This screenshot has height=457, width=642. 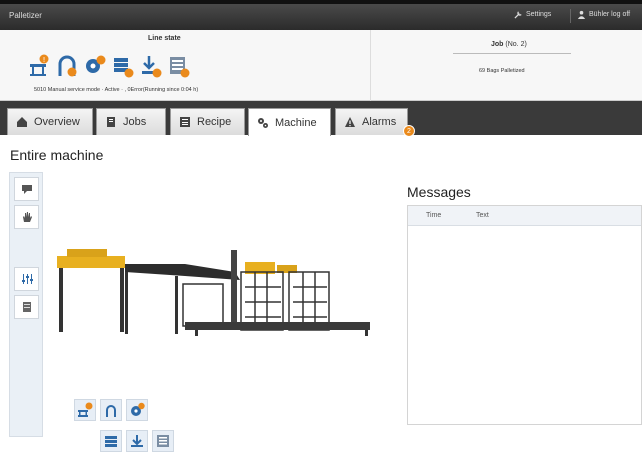 I want to click on list-button, so click(x=26, y=307).